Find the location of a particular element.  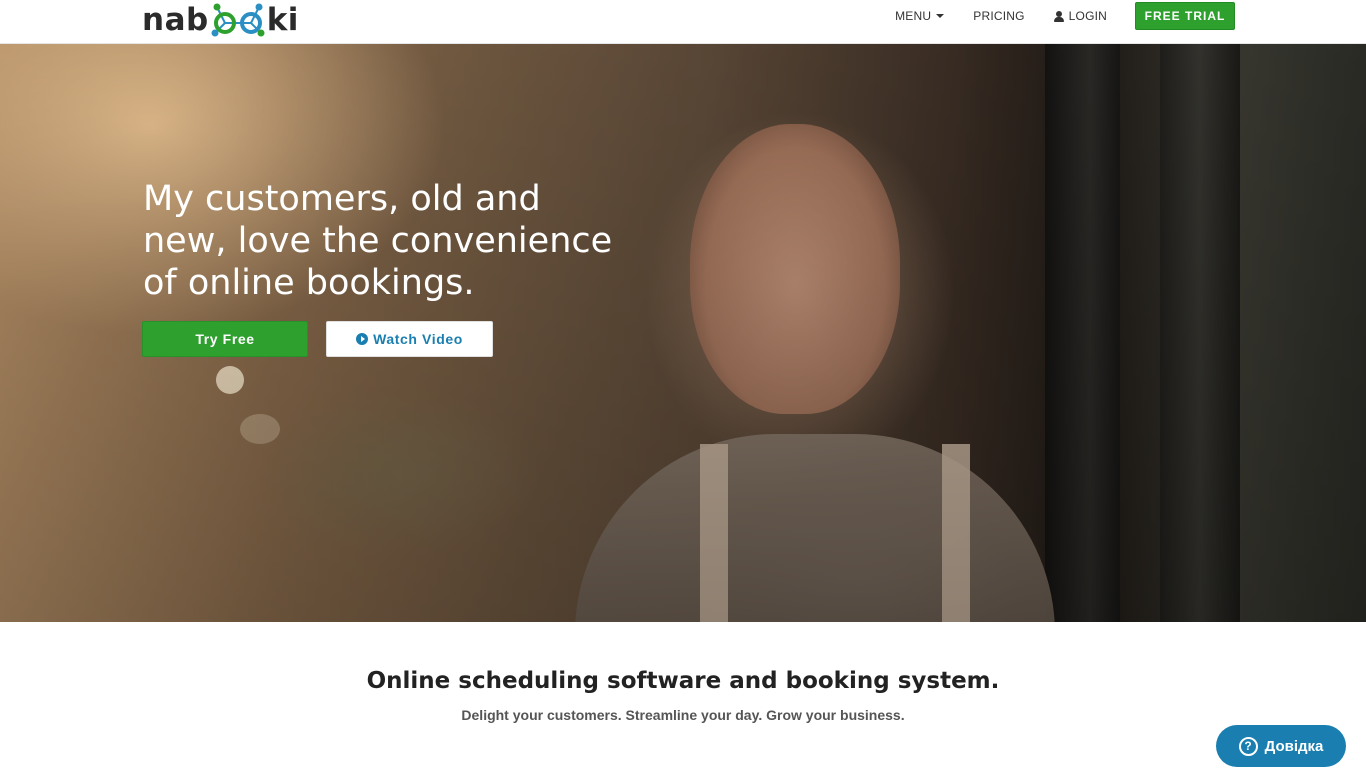

play-icon is located at coordinates (362, 339).